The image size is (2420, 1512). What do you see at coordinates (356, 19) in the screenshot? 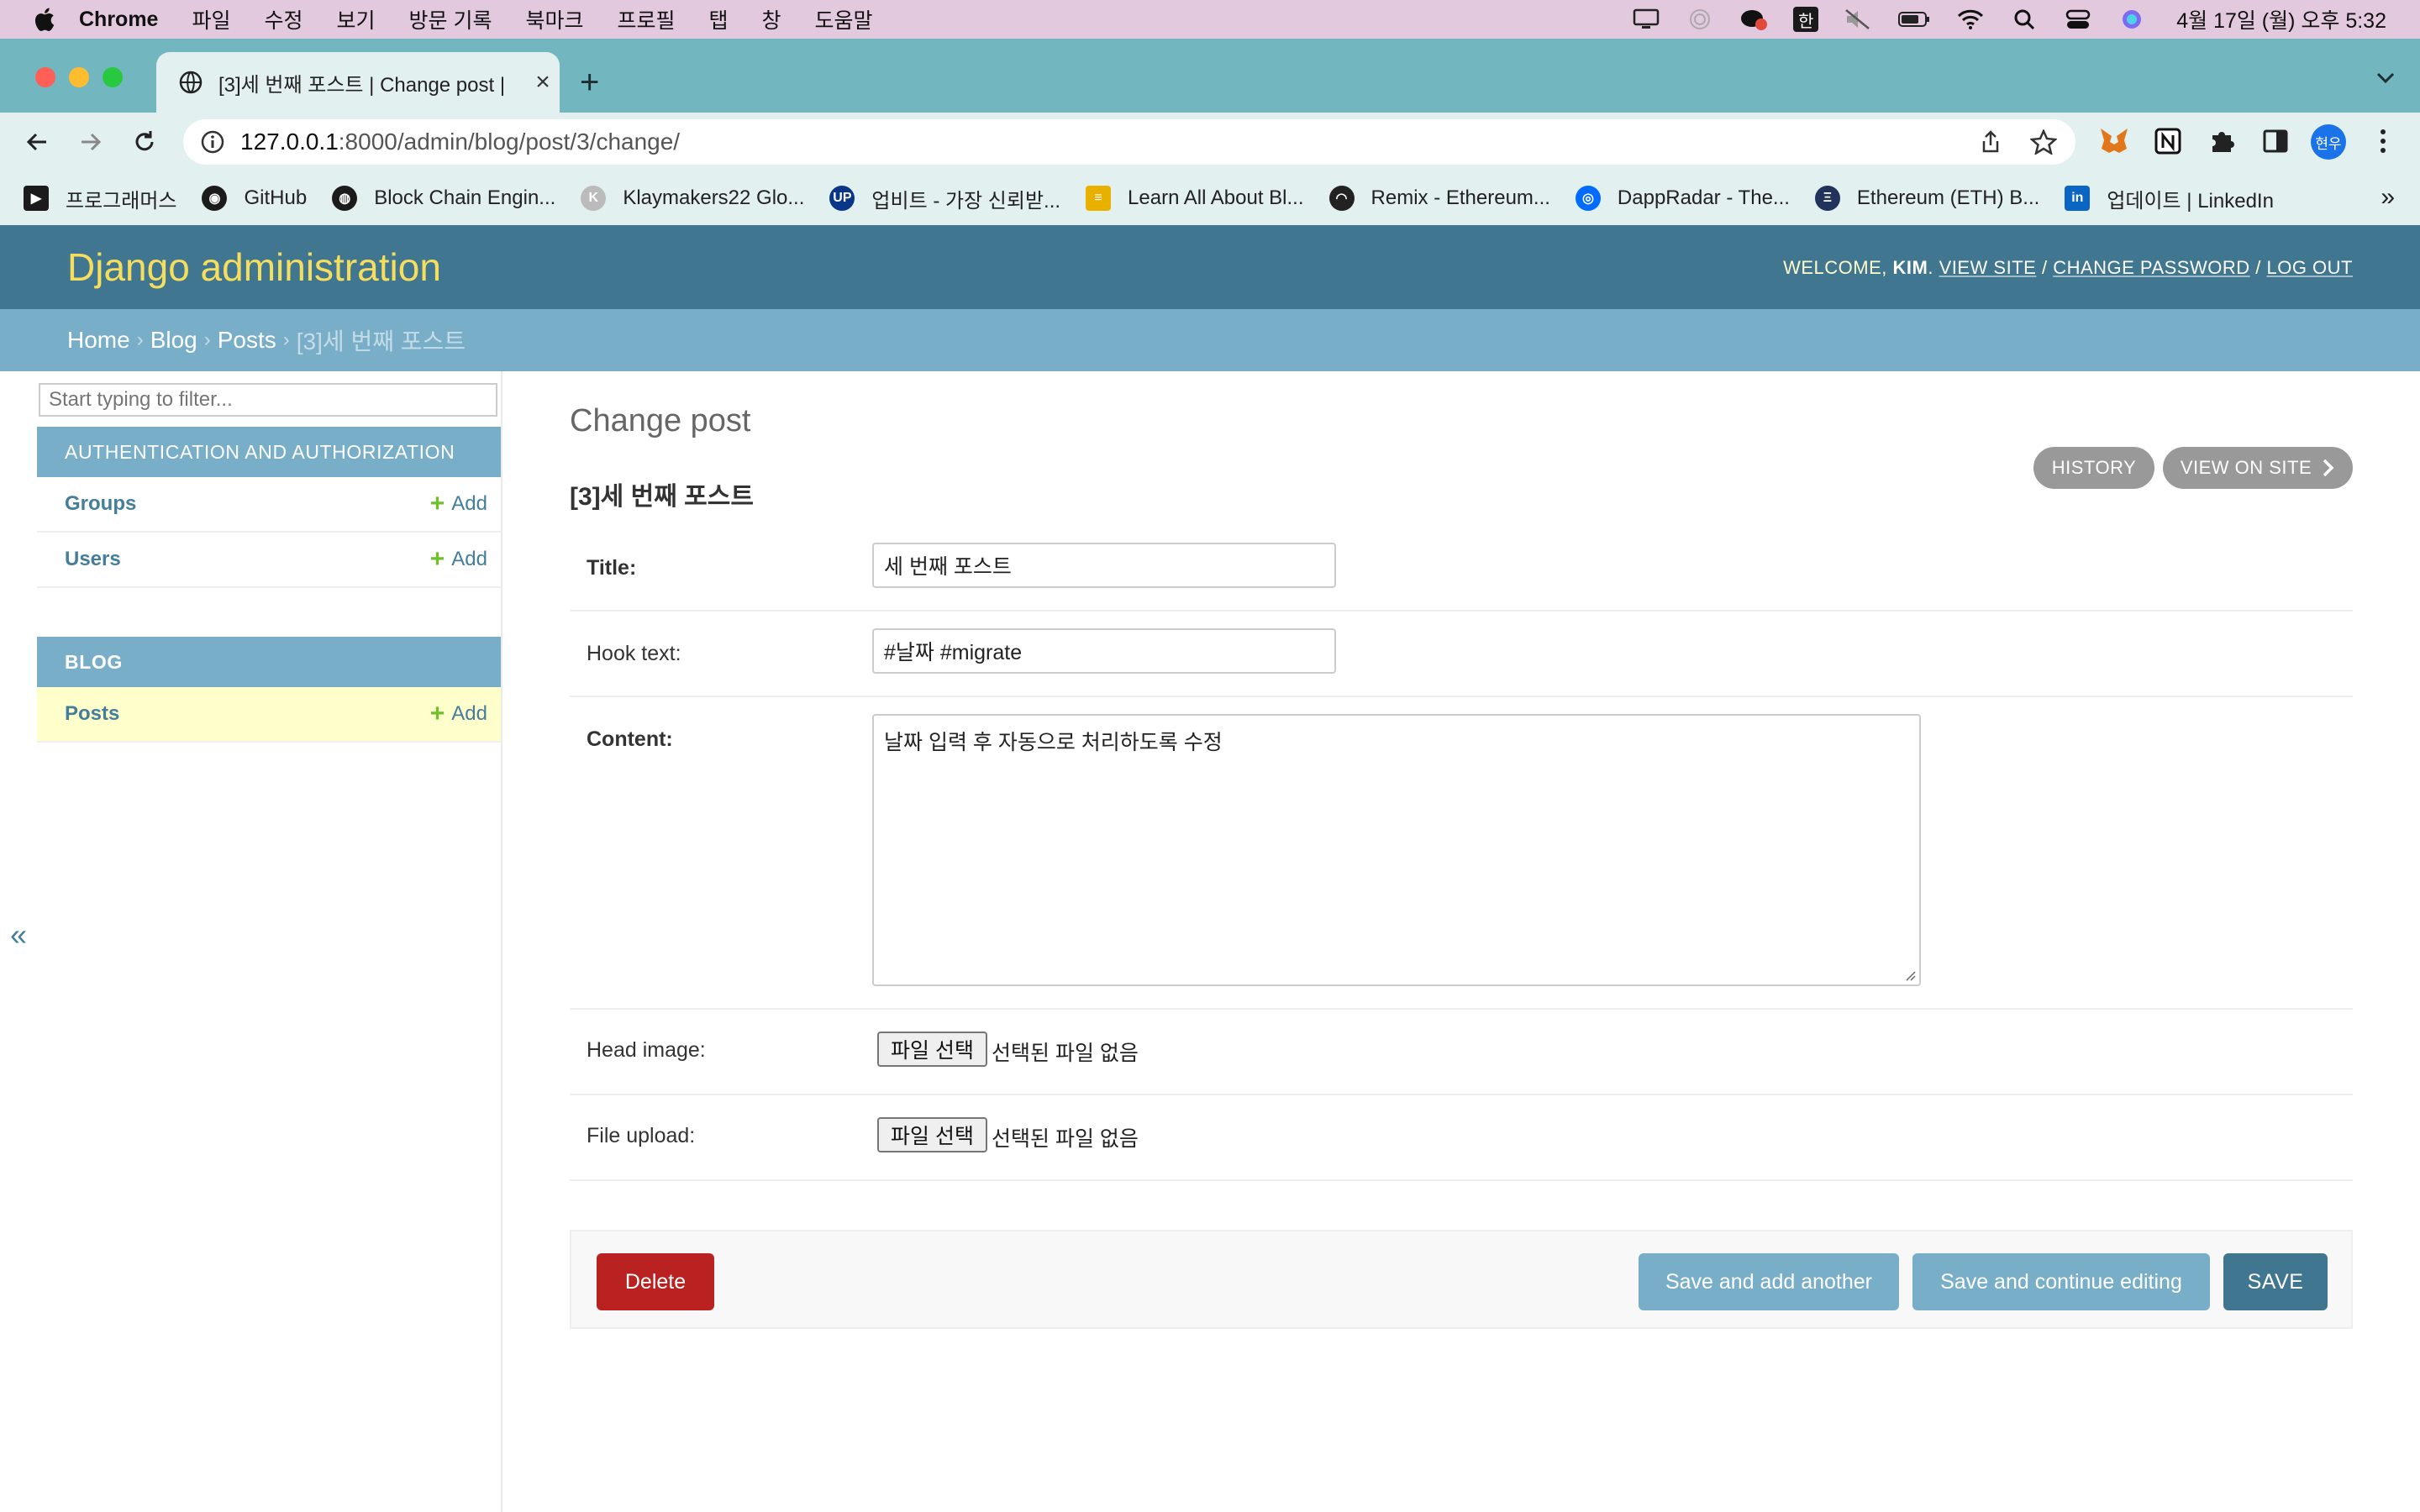
I see `menu-view: 보기` at bounding box center [356, 19].